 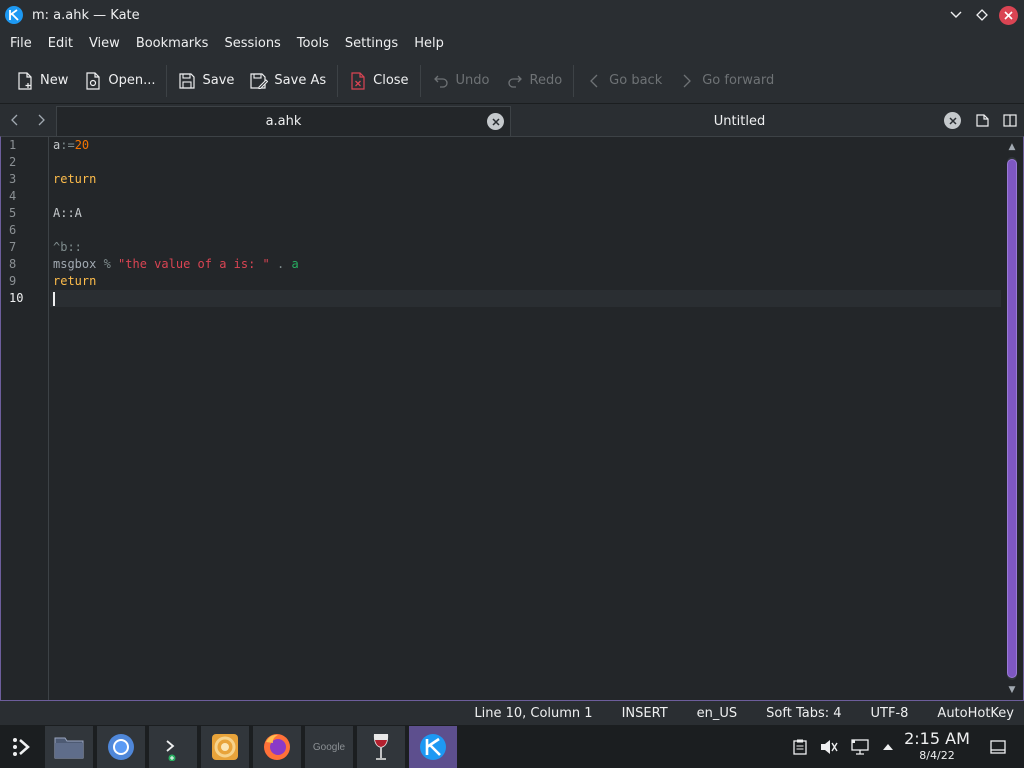 I want to click on spellcheck-language: en_US, so click(x=717, y=713).